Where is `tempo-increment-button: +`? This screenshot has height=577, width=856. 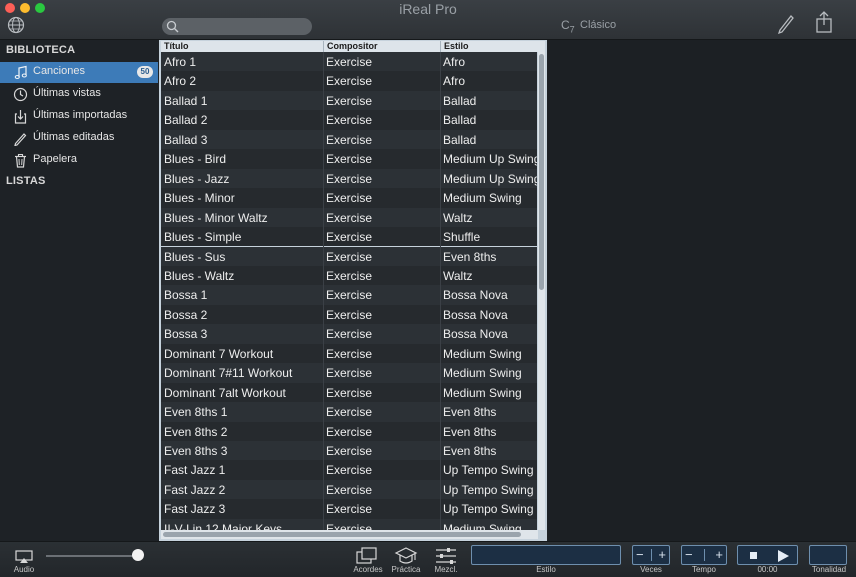 tempo-increment-button: + is located at coordinates (719, 555).